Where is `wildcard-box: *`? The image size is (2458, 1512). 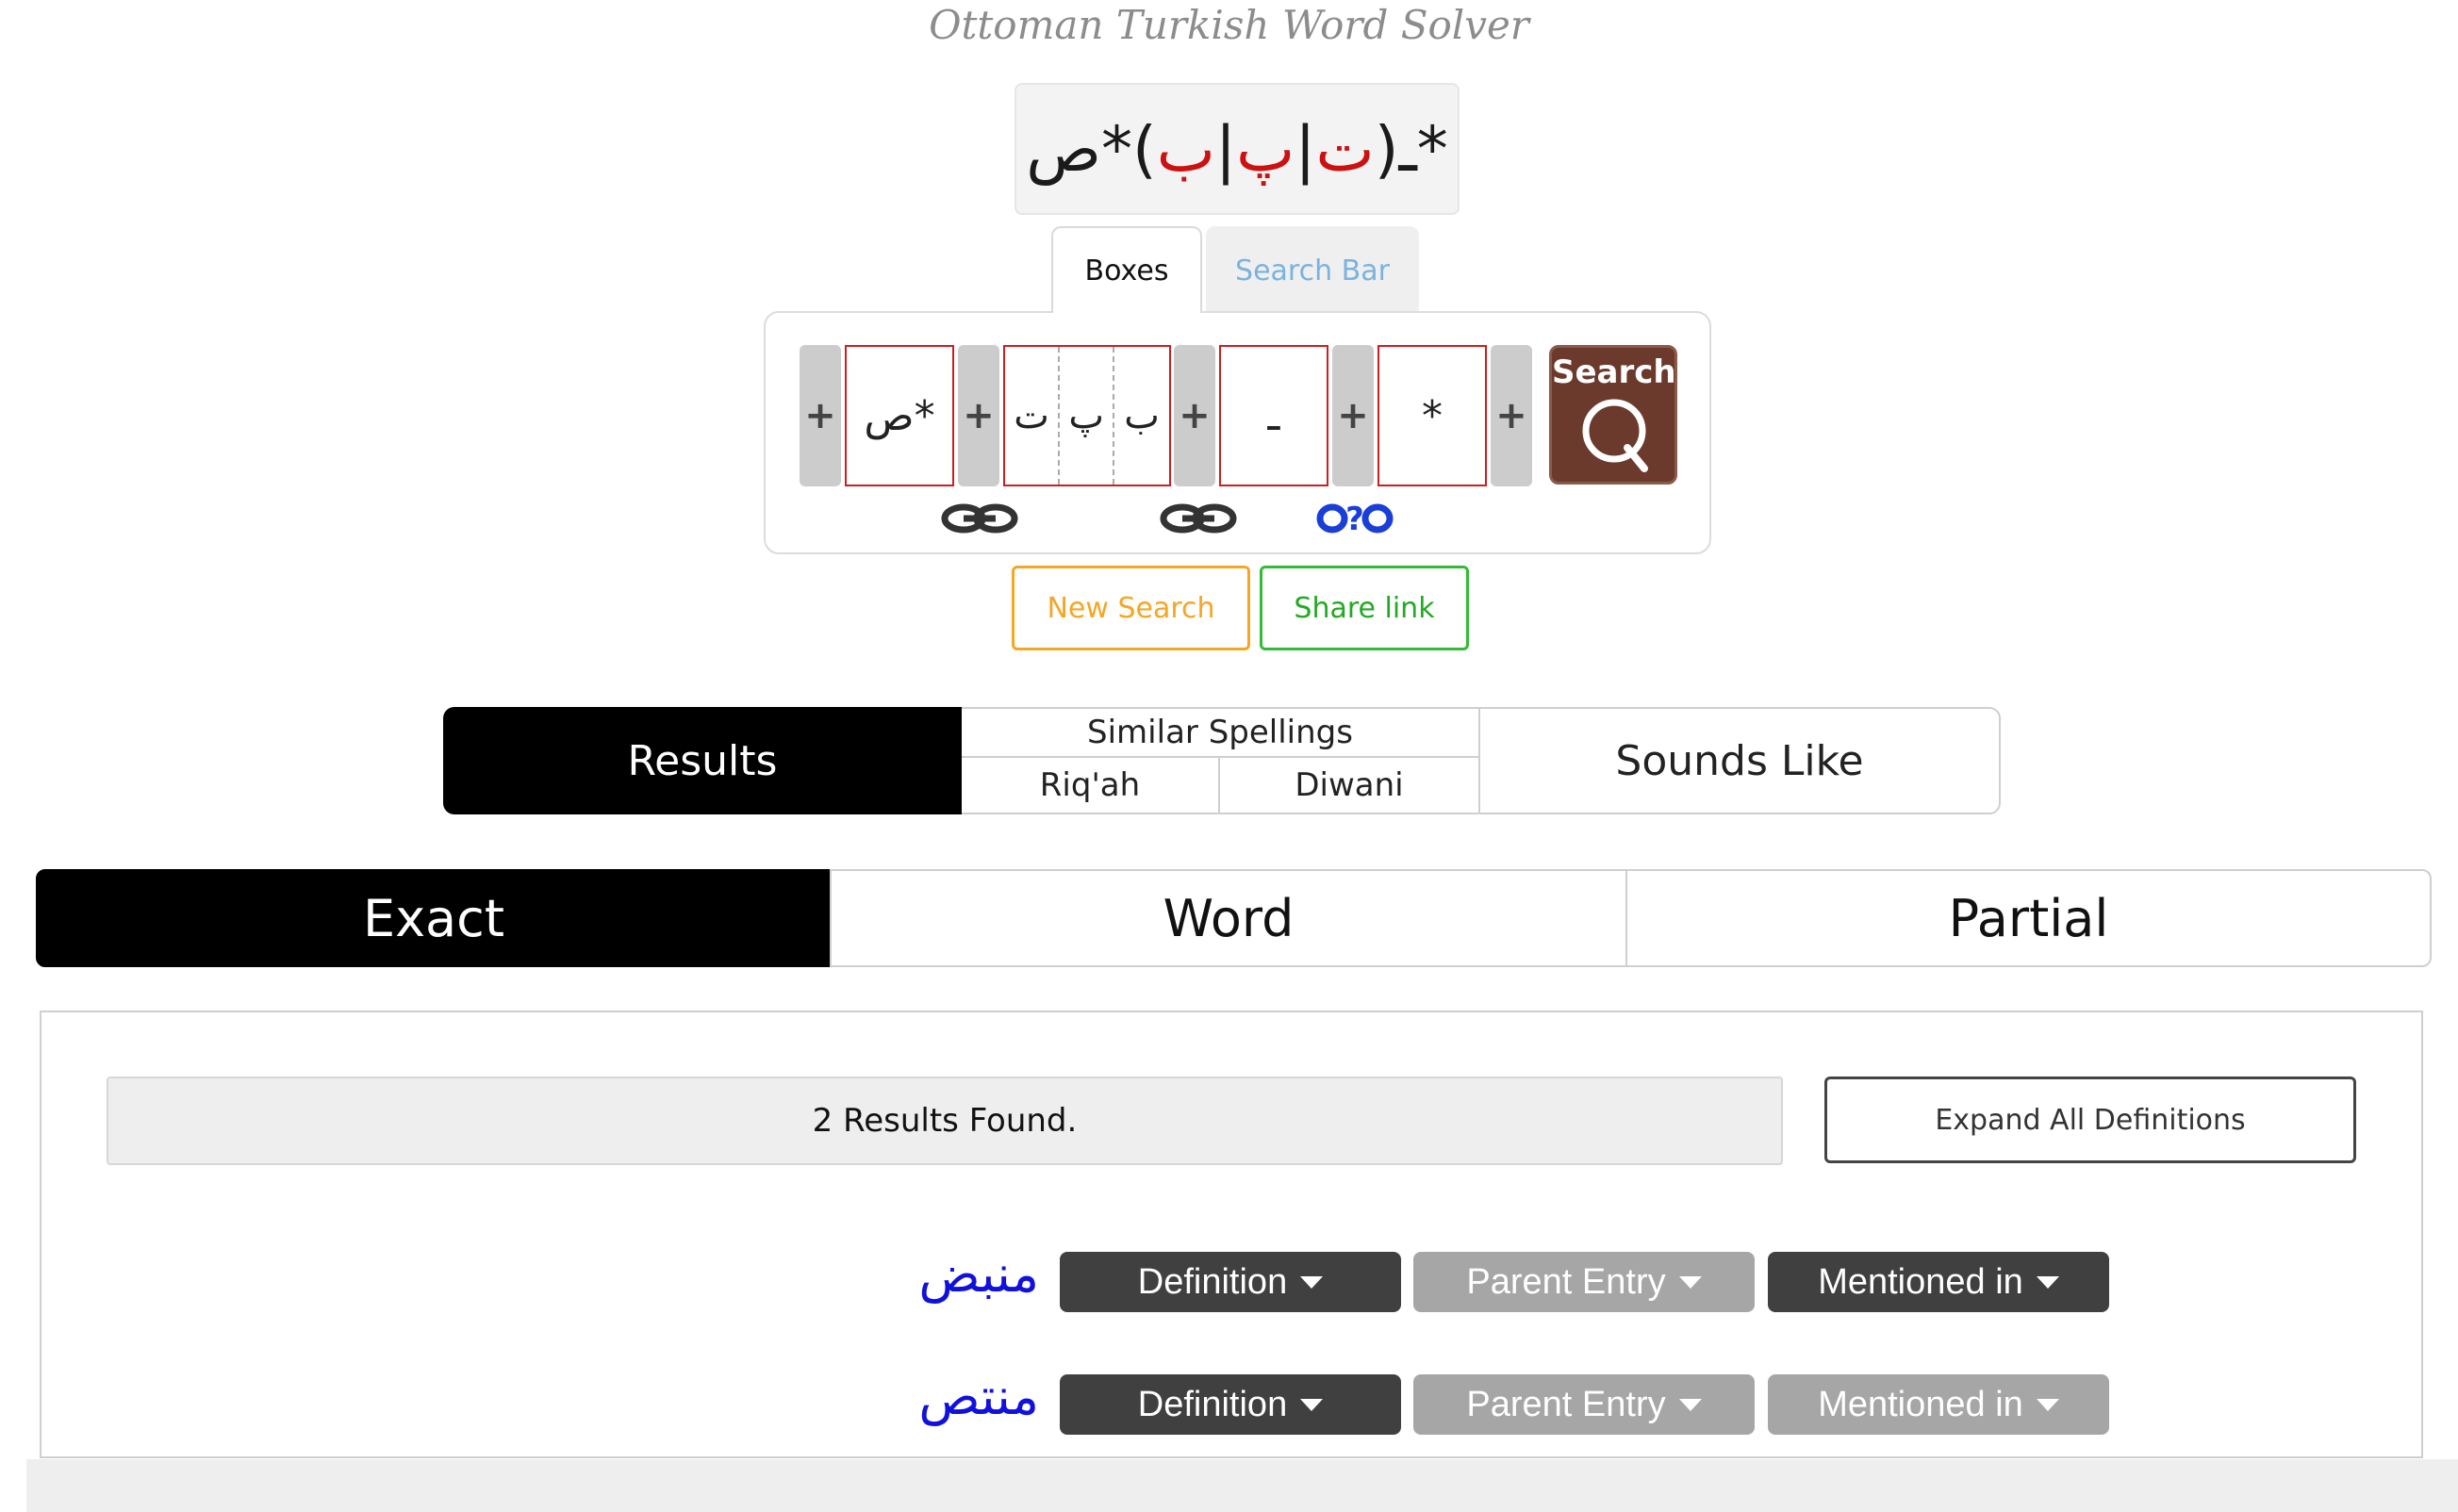 wildcard-box: * is located at coordinates (1432, 416).